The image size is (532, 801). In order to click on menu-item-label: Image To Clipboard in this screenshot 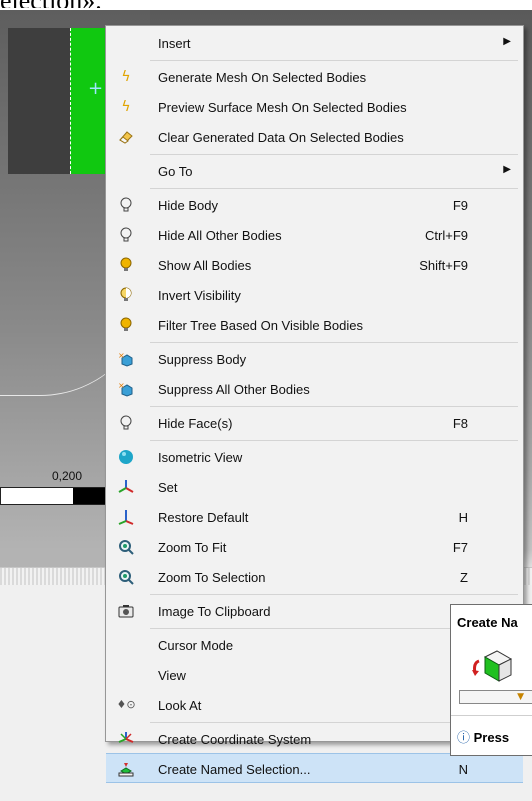, I will do `click(214, 611)`.